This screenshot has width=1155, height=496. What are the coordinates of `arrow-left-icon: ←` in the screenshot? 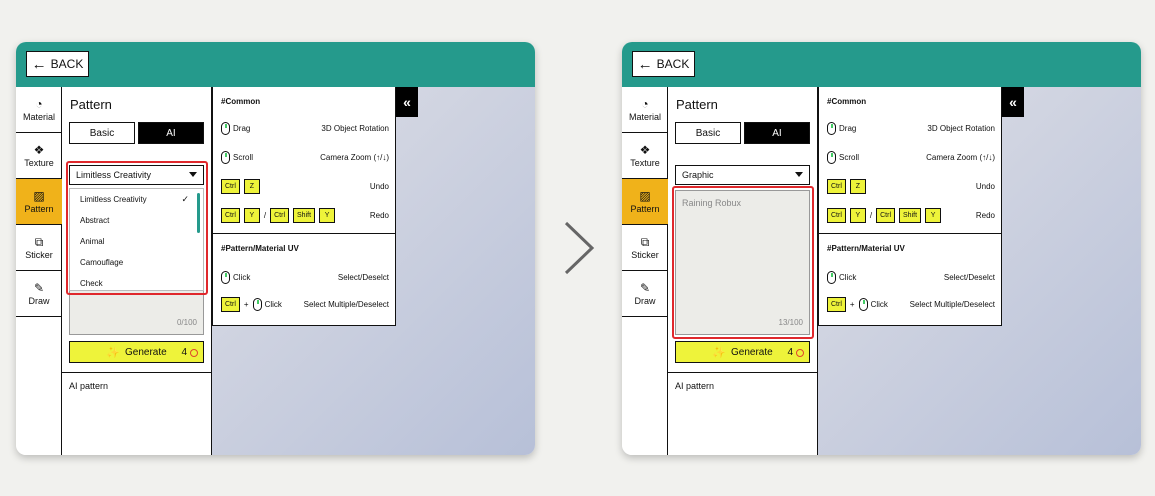 It's located at (645, 64).